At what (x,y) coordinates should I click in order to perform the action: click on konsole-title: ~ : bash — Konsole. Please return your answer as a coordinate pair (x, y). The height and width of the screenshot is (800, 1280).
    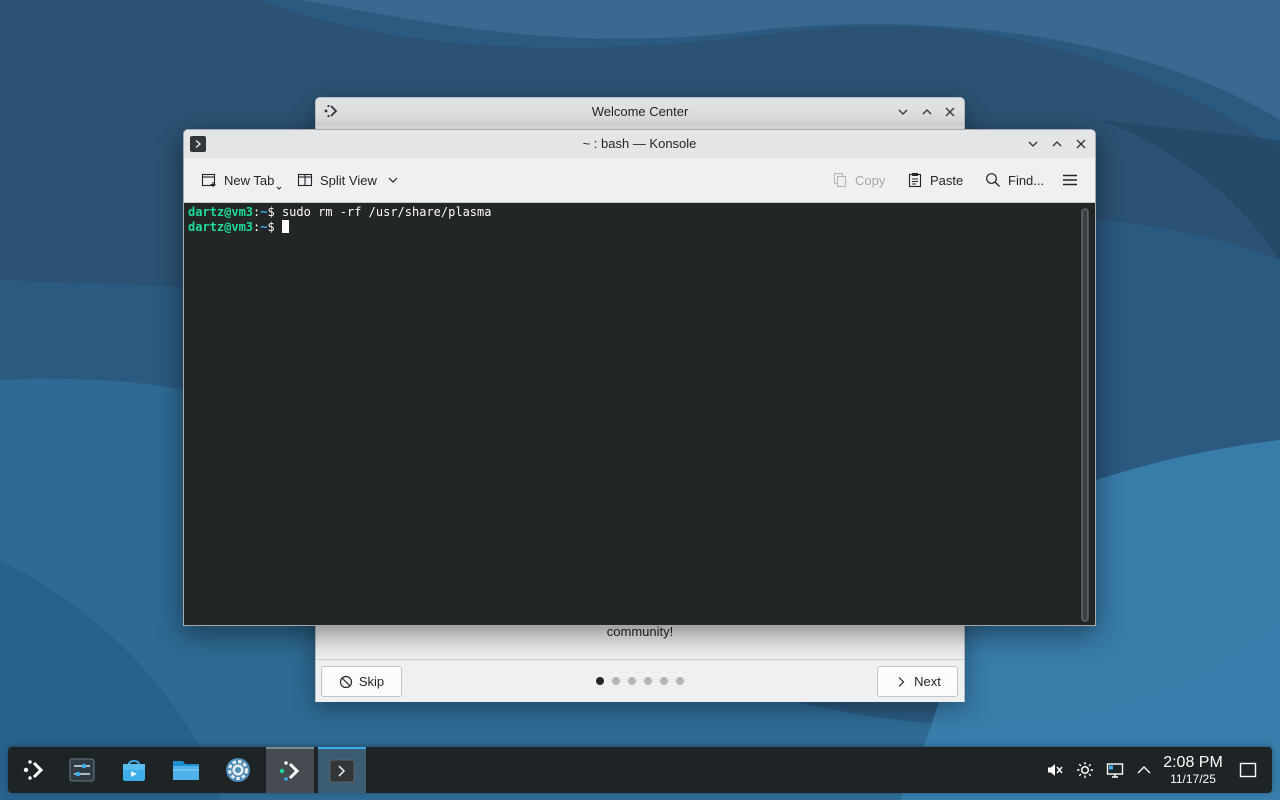
    Looking at the image, I should click on (639, 143).